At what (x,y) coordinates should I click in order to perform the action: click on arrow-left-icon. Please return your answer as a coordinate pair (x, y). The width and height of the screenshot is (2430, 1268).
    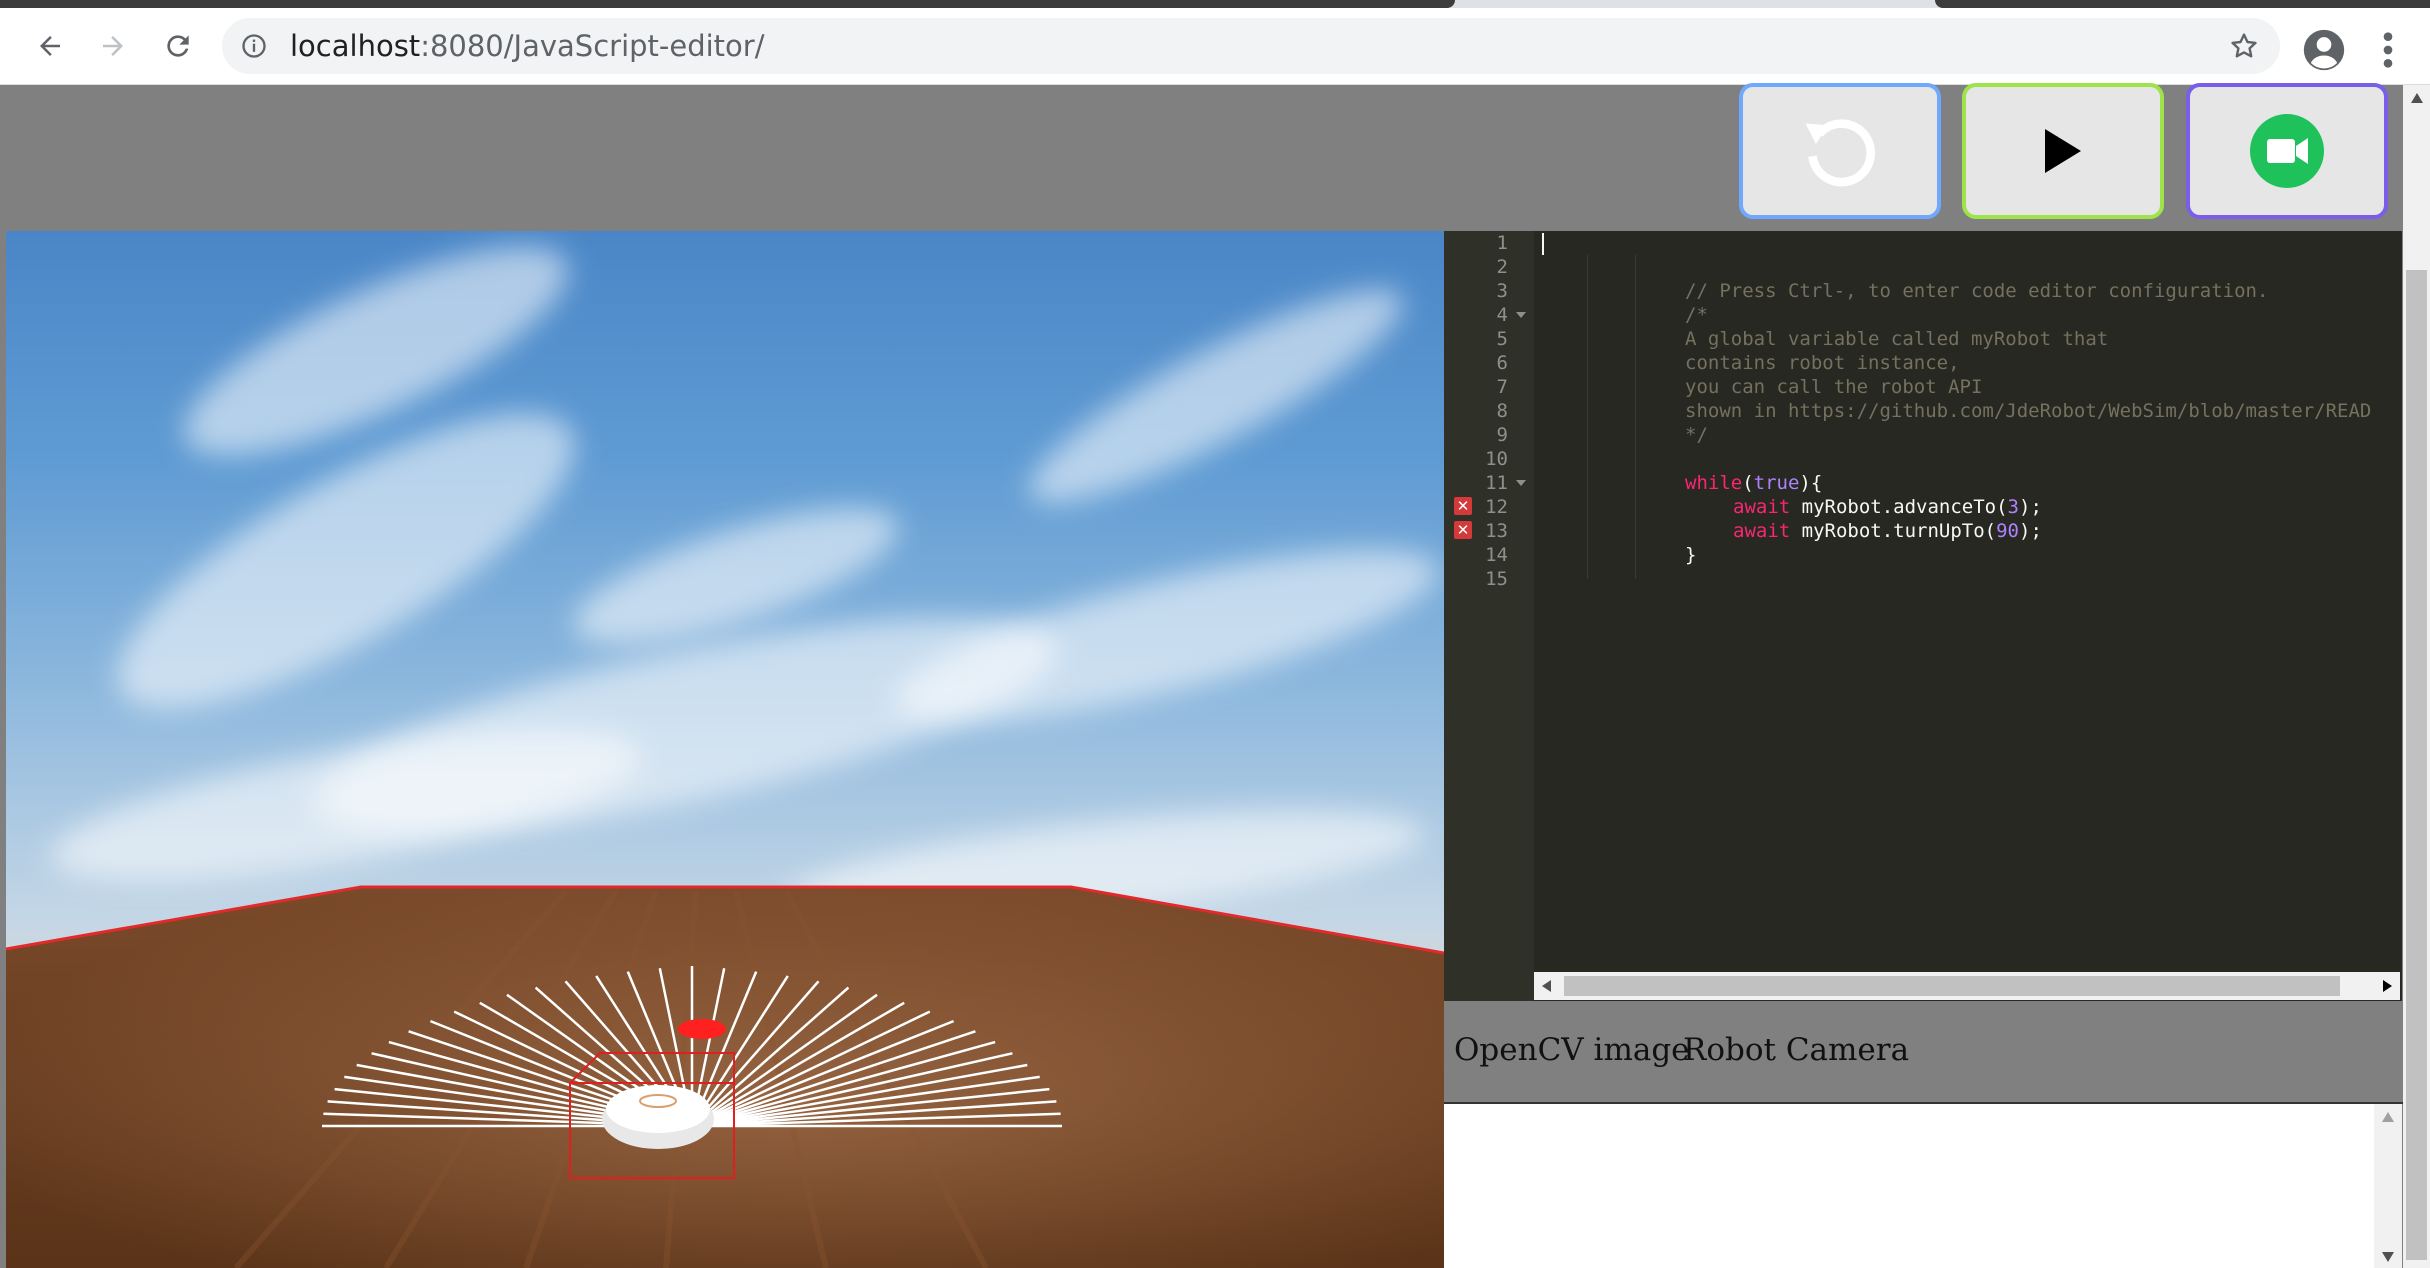
    Looking at the image, I should click on (50, 46).